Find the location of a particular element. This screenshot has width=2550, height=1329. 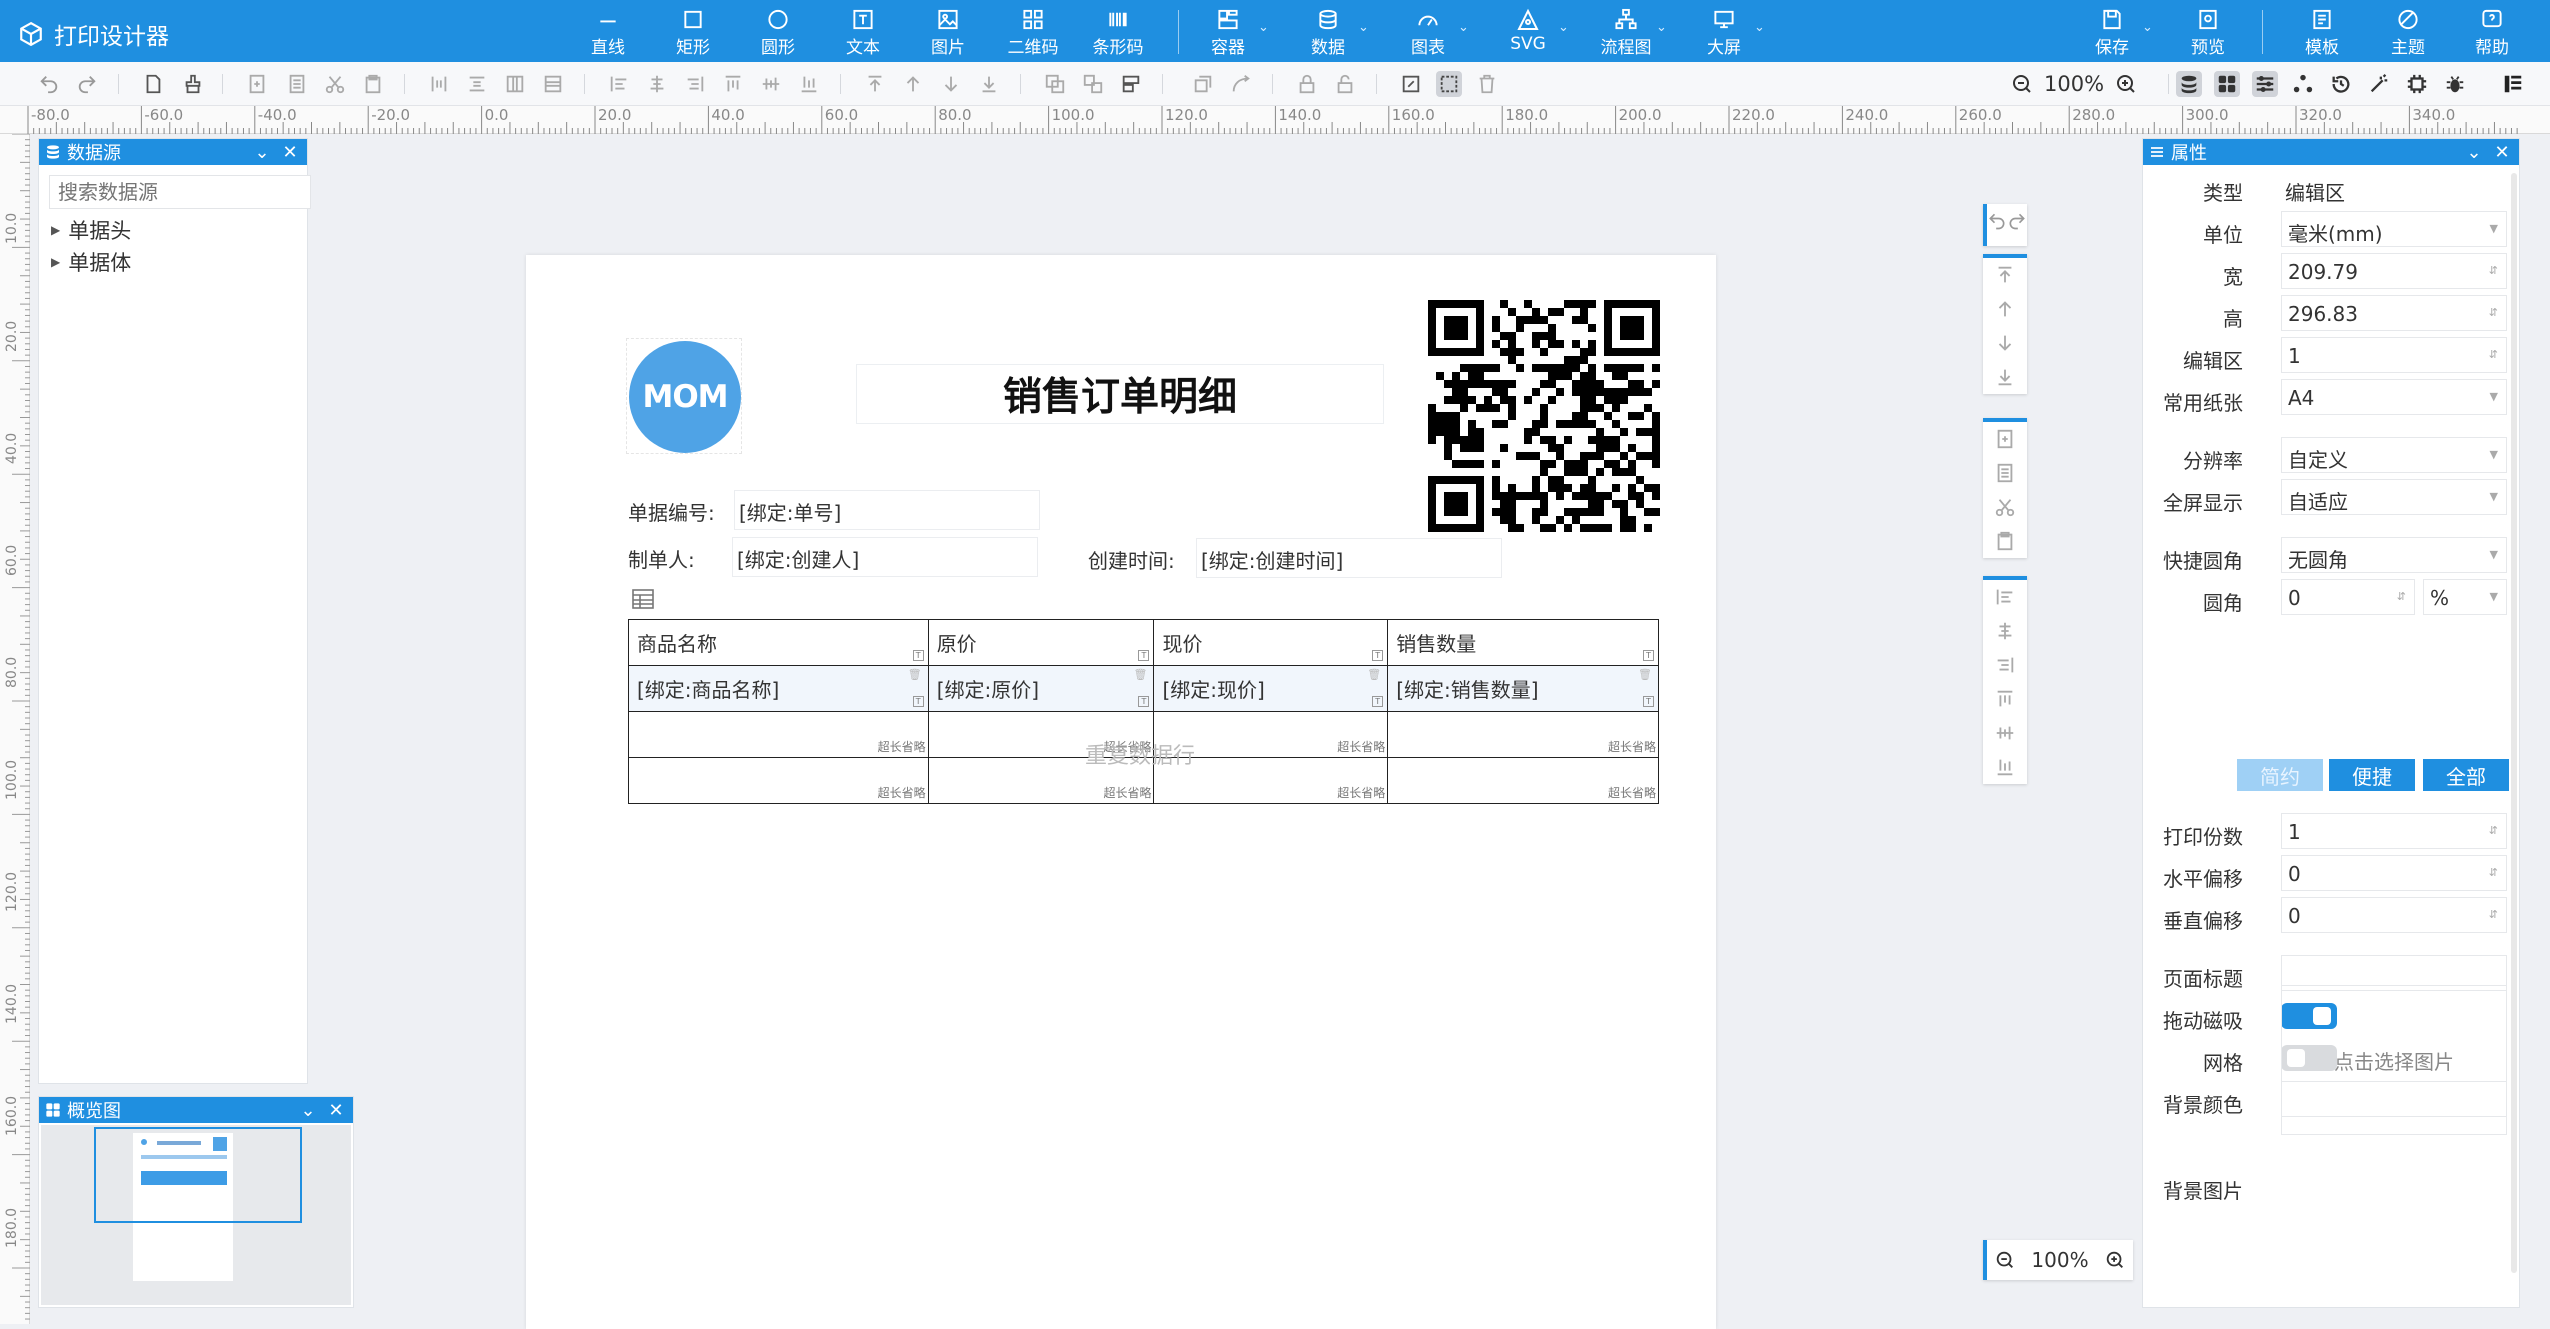

save-chevron-down-icon: ⌄ is located at coordinates (2147, 27).